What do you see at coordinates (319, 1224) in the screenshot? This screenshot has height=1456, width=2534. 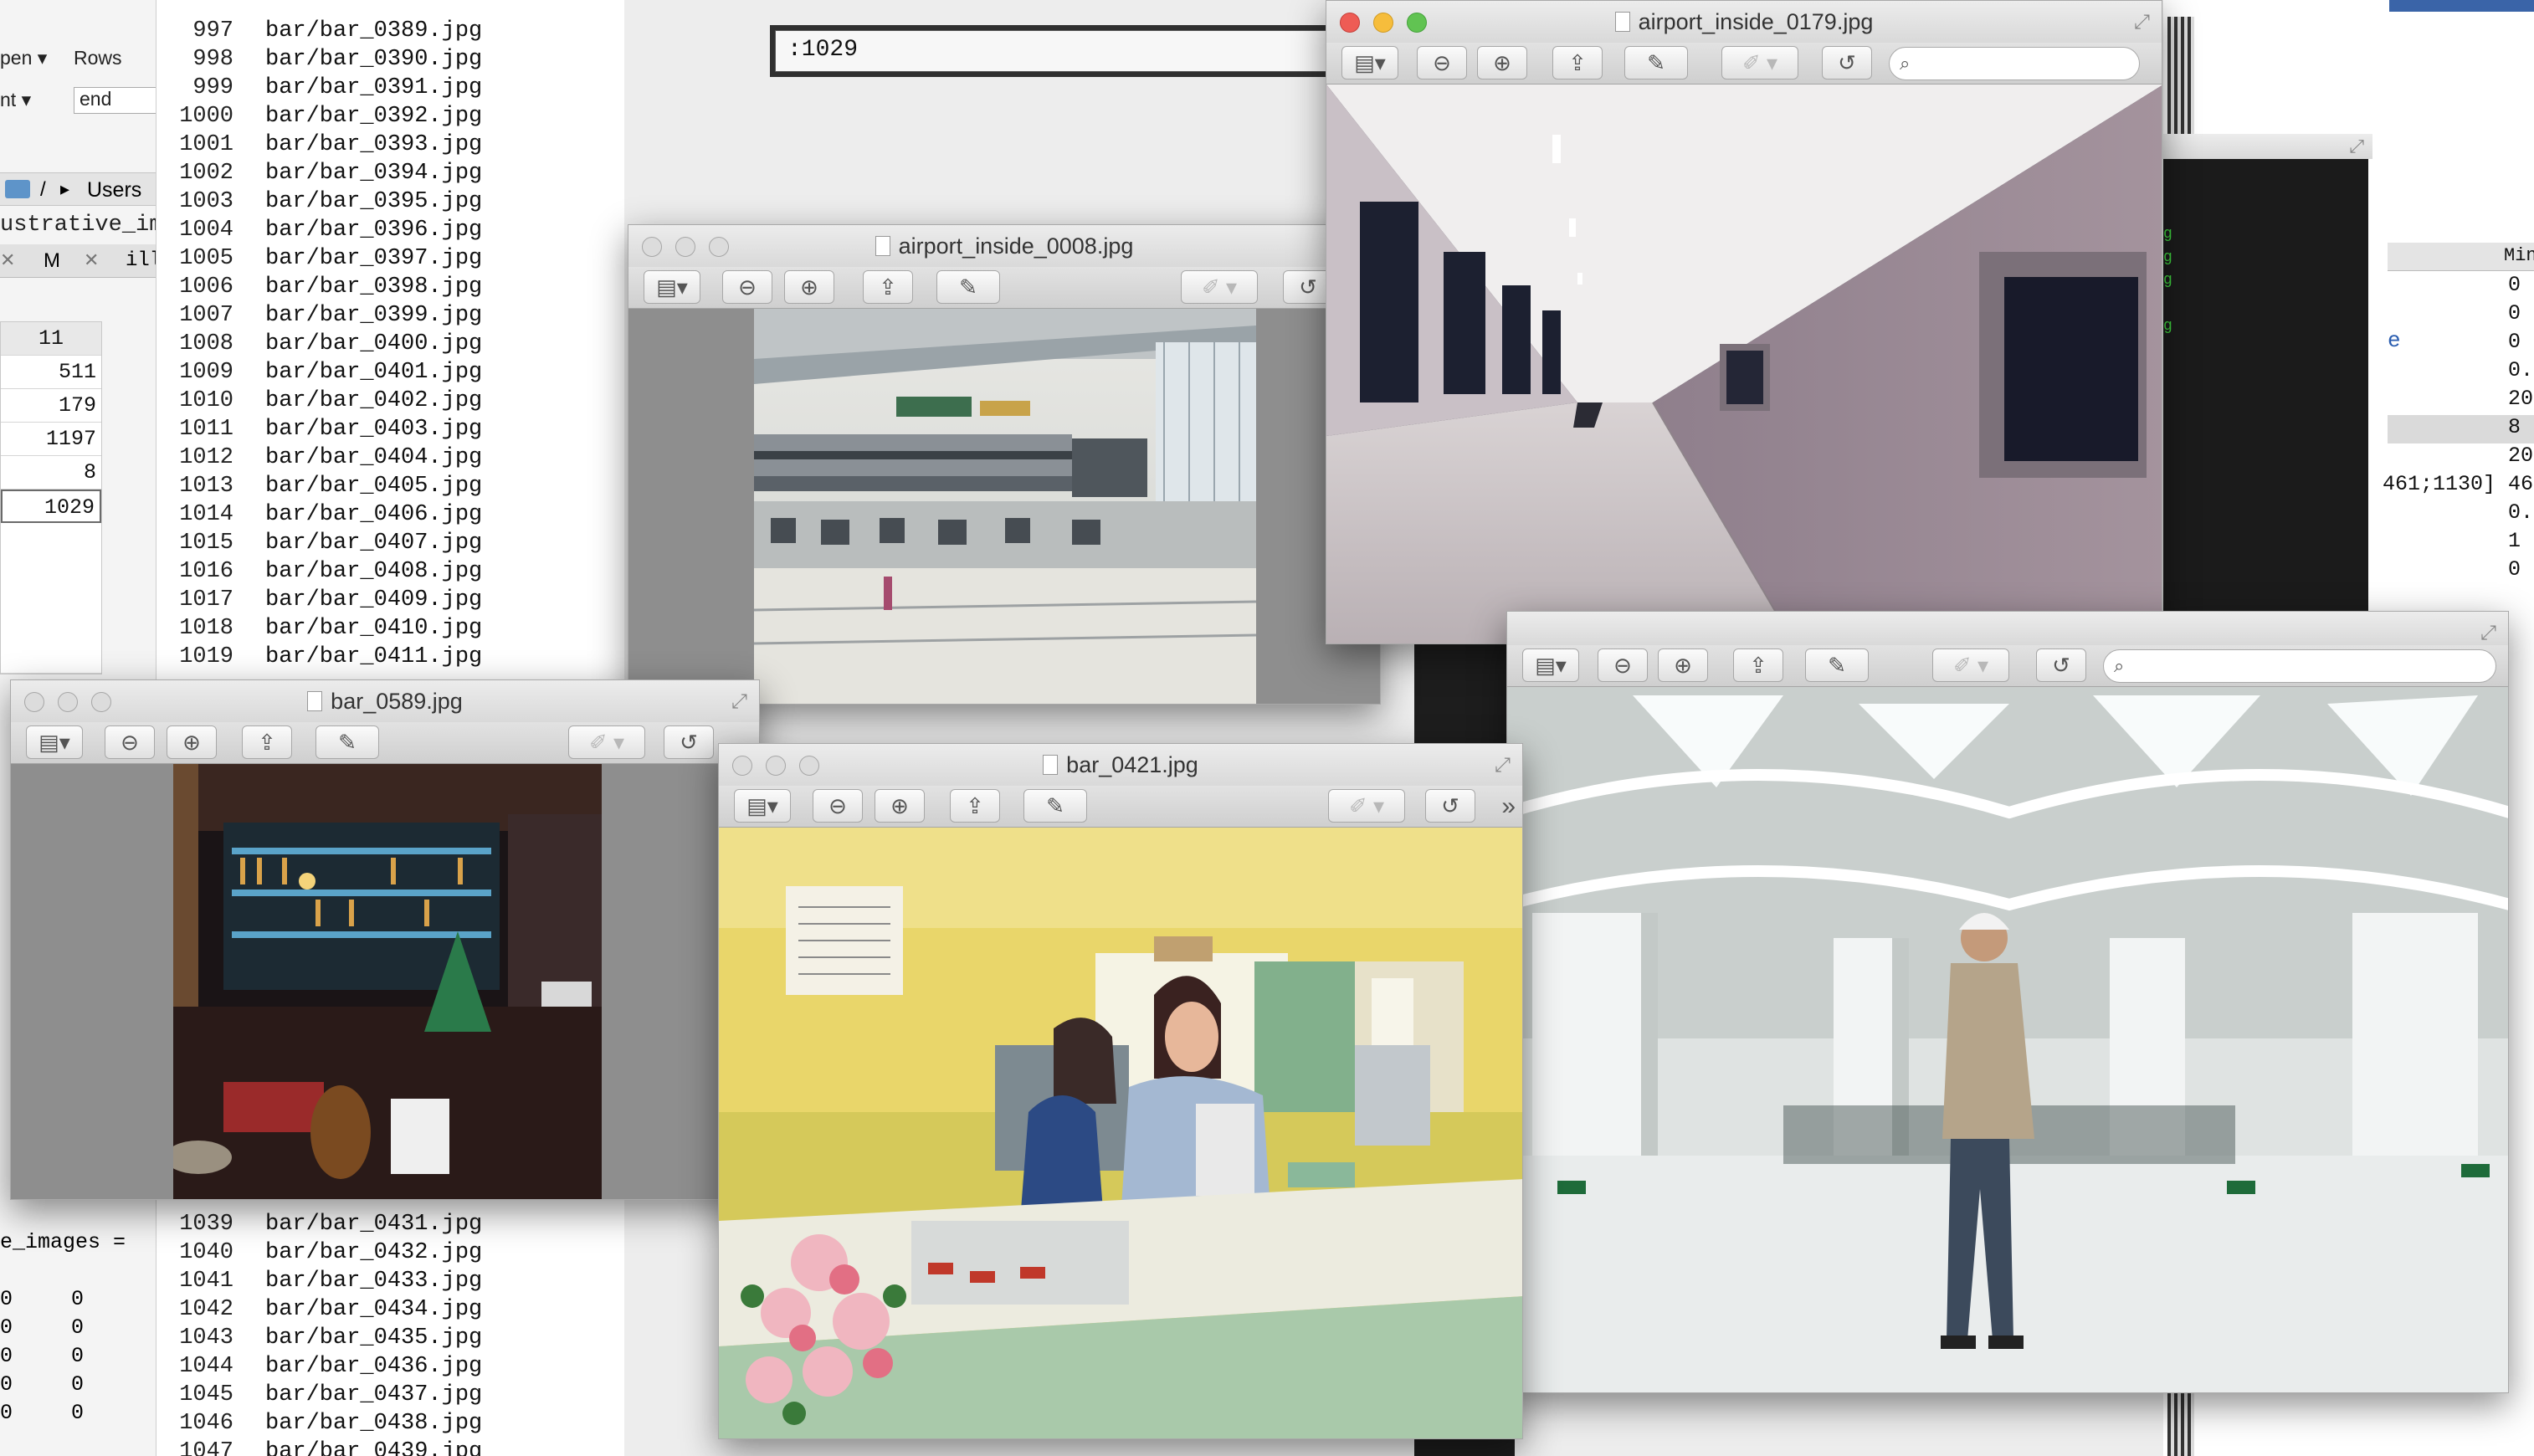 I see `editor-line: 1039 bar/bar_0431.jpg` at bounding box center [319, 1224].